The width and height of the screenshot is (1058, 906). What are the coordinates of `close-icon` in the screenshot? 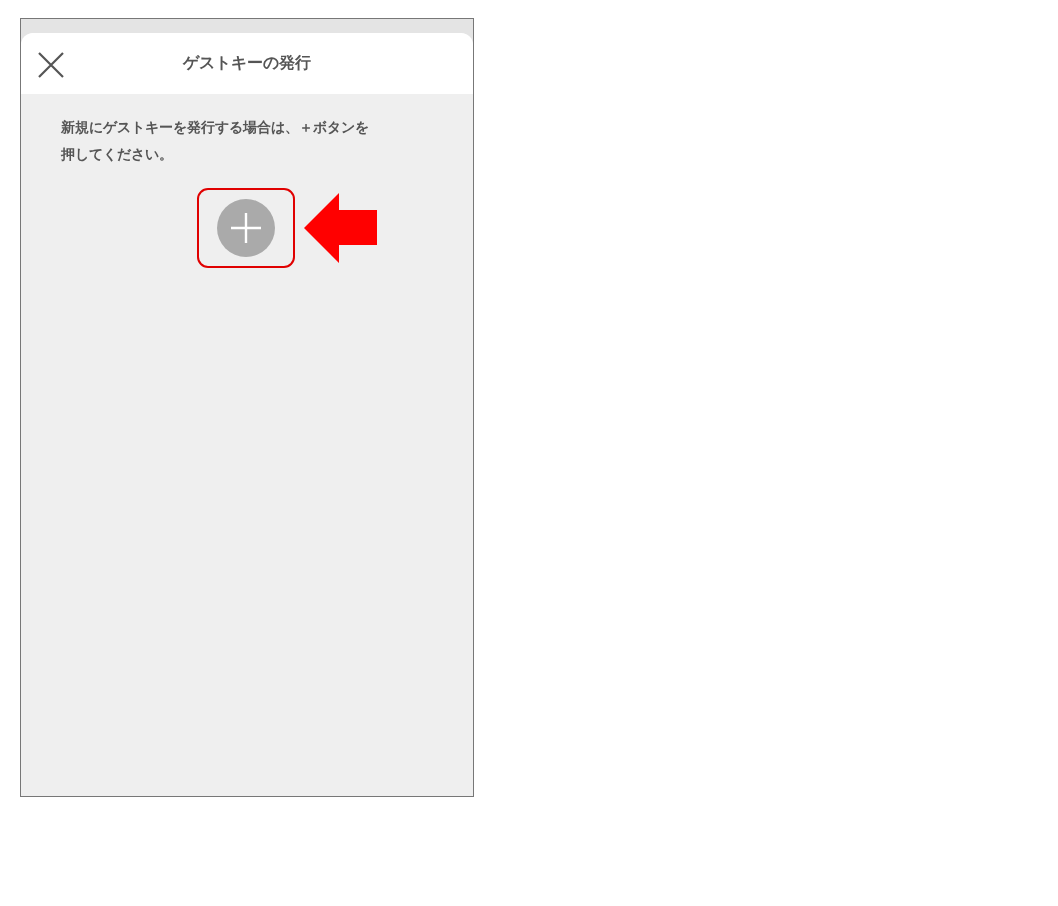 It's located at (51, 65).